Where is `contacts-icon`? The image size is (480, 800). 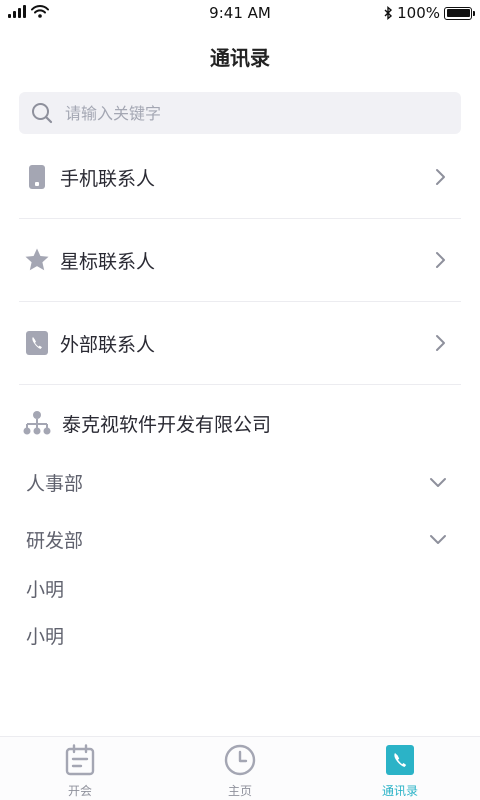
contacts-icon is located at coordinates (400, 760).